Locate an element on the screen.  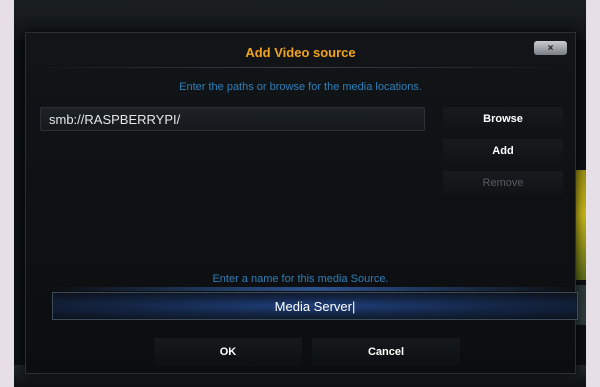
name-field-glow is located at coordinates (315, 289).